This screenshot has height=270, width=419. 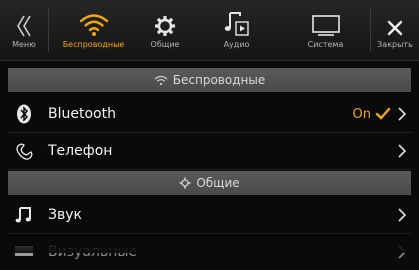 I want to click on bluetooth-row: Bluetooth On, so click(x=209, y=114).